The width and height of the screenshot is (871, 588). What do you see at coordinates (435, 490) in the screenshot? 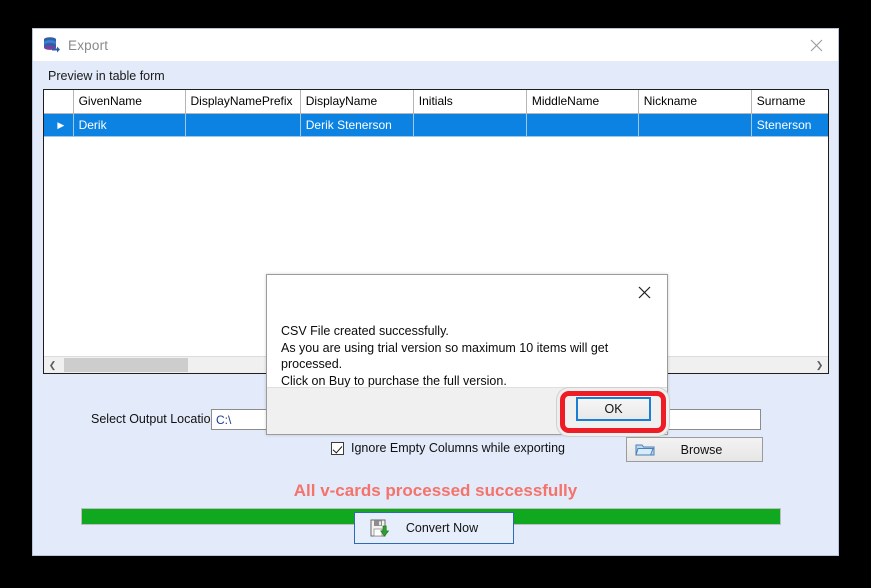
I see `status-message: All v-cards processed successfully` at bounding box center [435, 490].